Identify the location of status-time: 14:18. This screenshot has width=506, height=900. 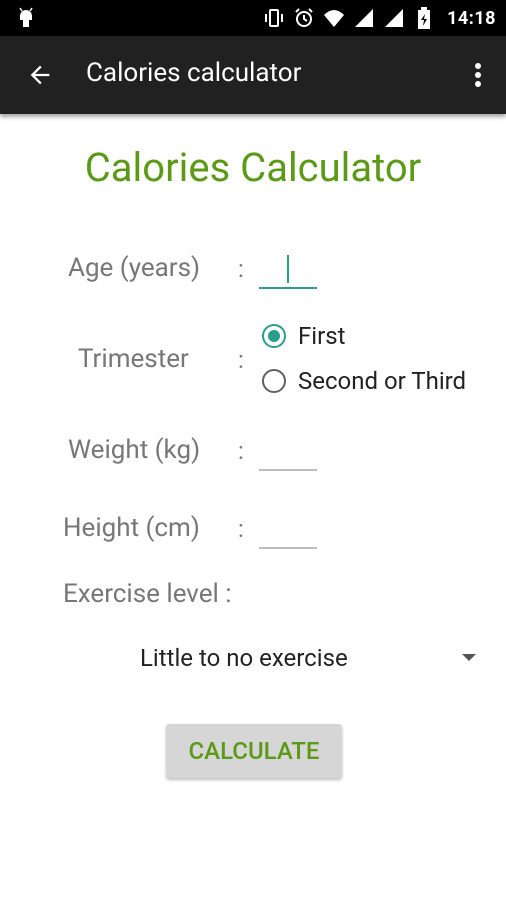
(471, 18).